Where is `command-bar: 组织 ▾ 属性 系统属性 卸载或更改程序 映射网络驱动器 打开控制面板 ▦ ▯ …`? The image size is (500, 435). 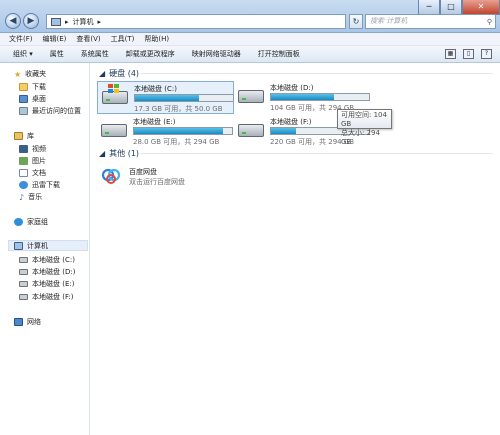 command-bar: 组织 ▾ 属性 系统属性 卸载或更改程序 映射网络驱动器 打开控制面板 ▦ ▯ … is located at coordinates (250, 54).